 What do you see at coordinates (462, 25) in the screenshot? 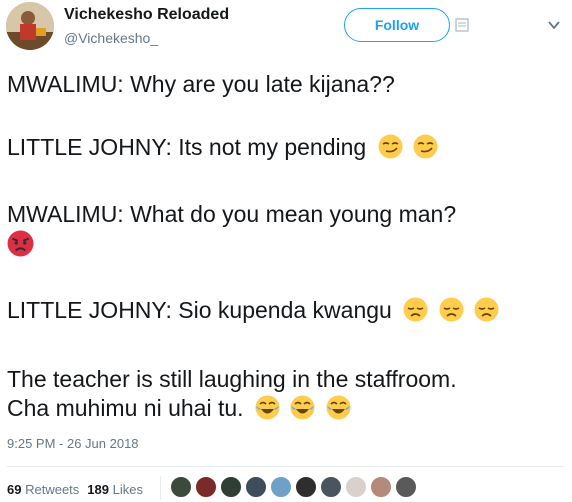
I see `block-icon` at bounding box center [462, 25].